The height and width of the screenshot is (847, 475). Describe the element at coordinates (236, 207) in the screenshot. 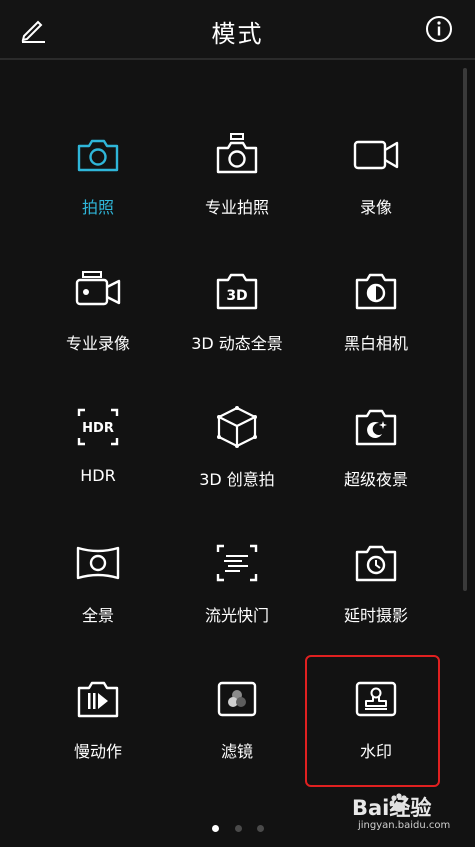

I see `mode-label: 专业拍照` at that location.